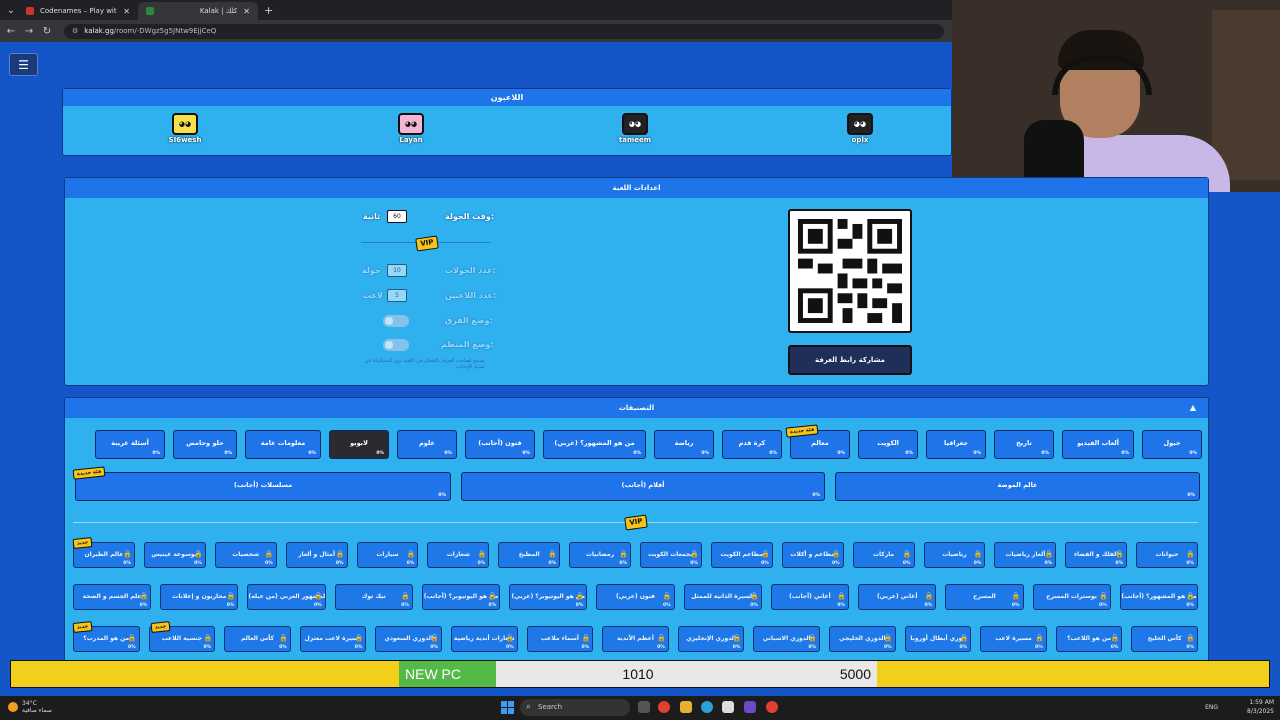  Describe the element at coordinates (1096, 555) in the screenshot. I see `vip-category-button: الفلك و الفضاء 🔒 0%` at that location.